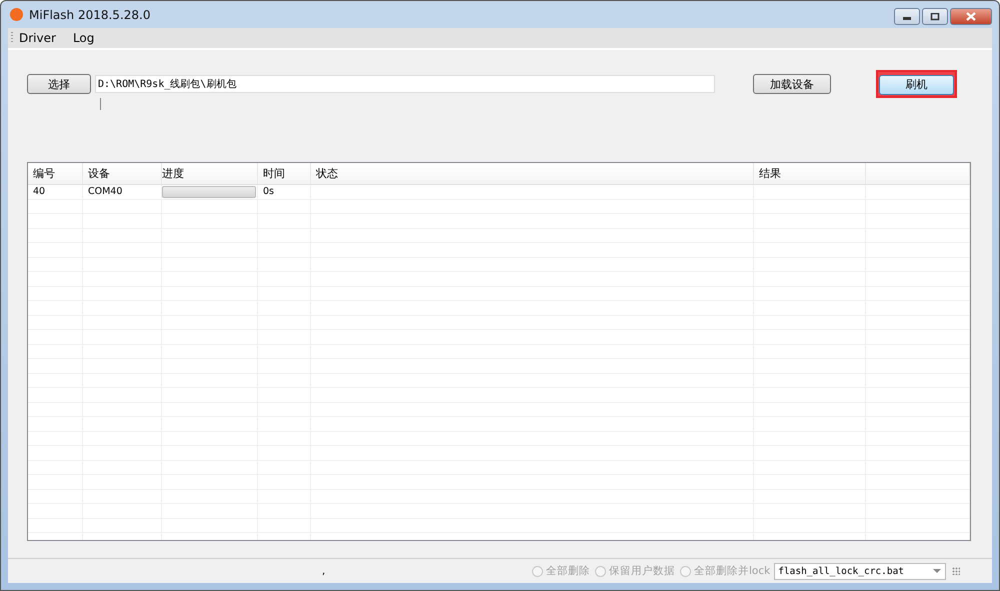 The image size is (1000, 591). What do you see at coordinates (642, 571) in the screenshot?
I see `option-label: 保留用户数据` at bounding box center [642, 571].